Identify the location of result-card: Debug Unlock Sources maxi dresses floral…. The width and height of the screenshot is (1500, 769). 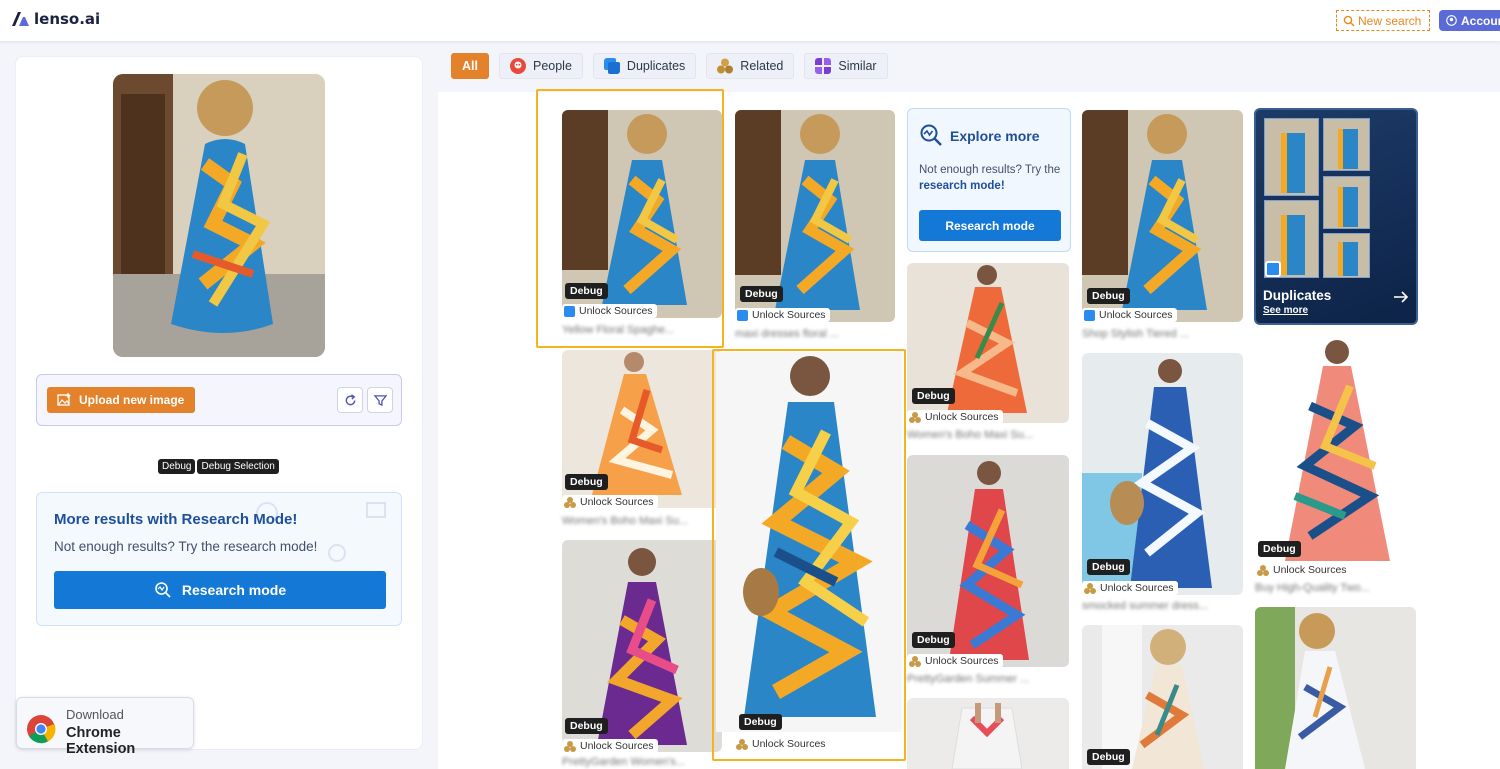
(815, 230).